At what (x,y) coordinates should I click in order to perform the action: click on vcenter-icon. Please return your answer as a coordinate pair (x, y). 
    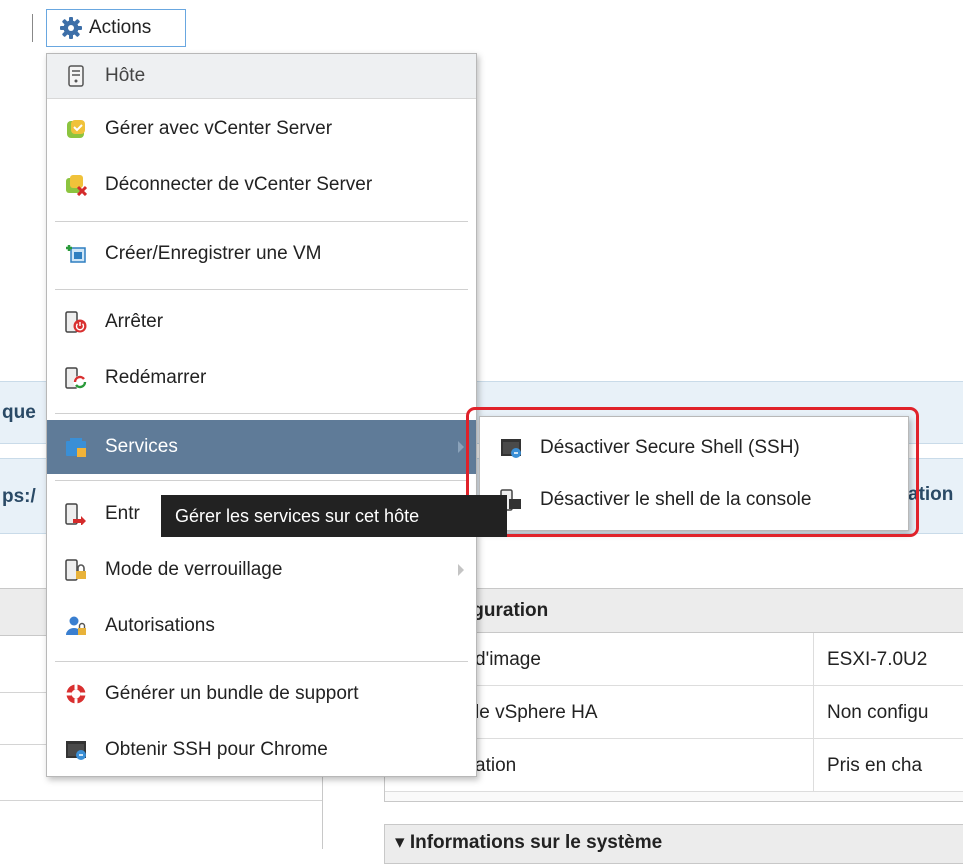
    Looking at the image, I should click on (76, 129).